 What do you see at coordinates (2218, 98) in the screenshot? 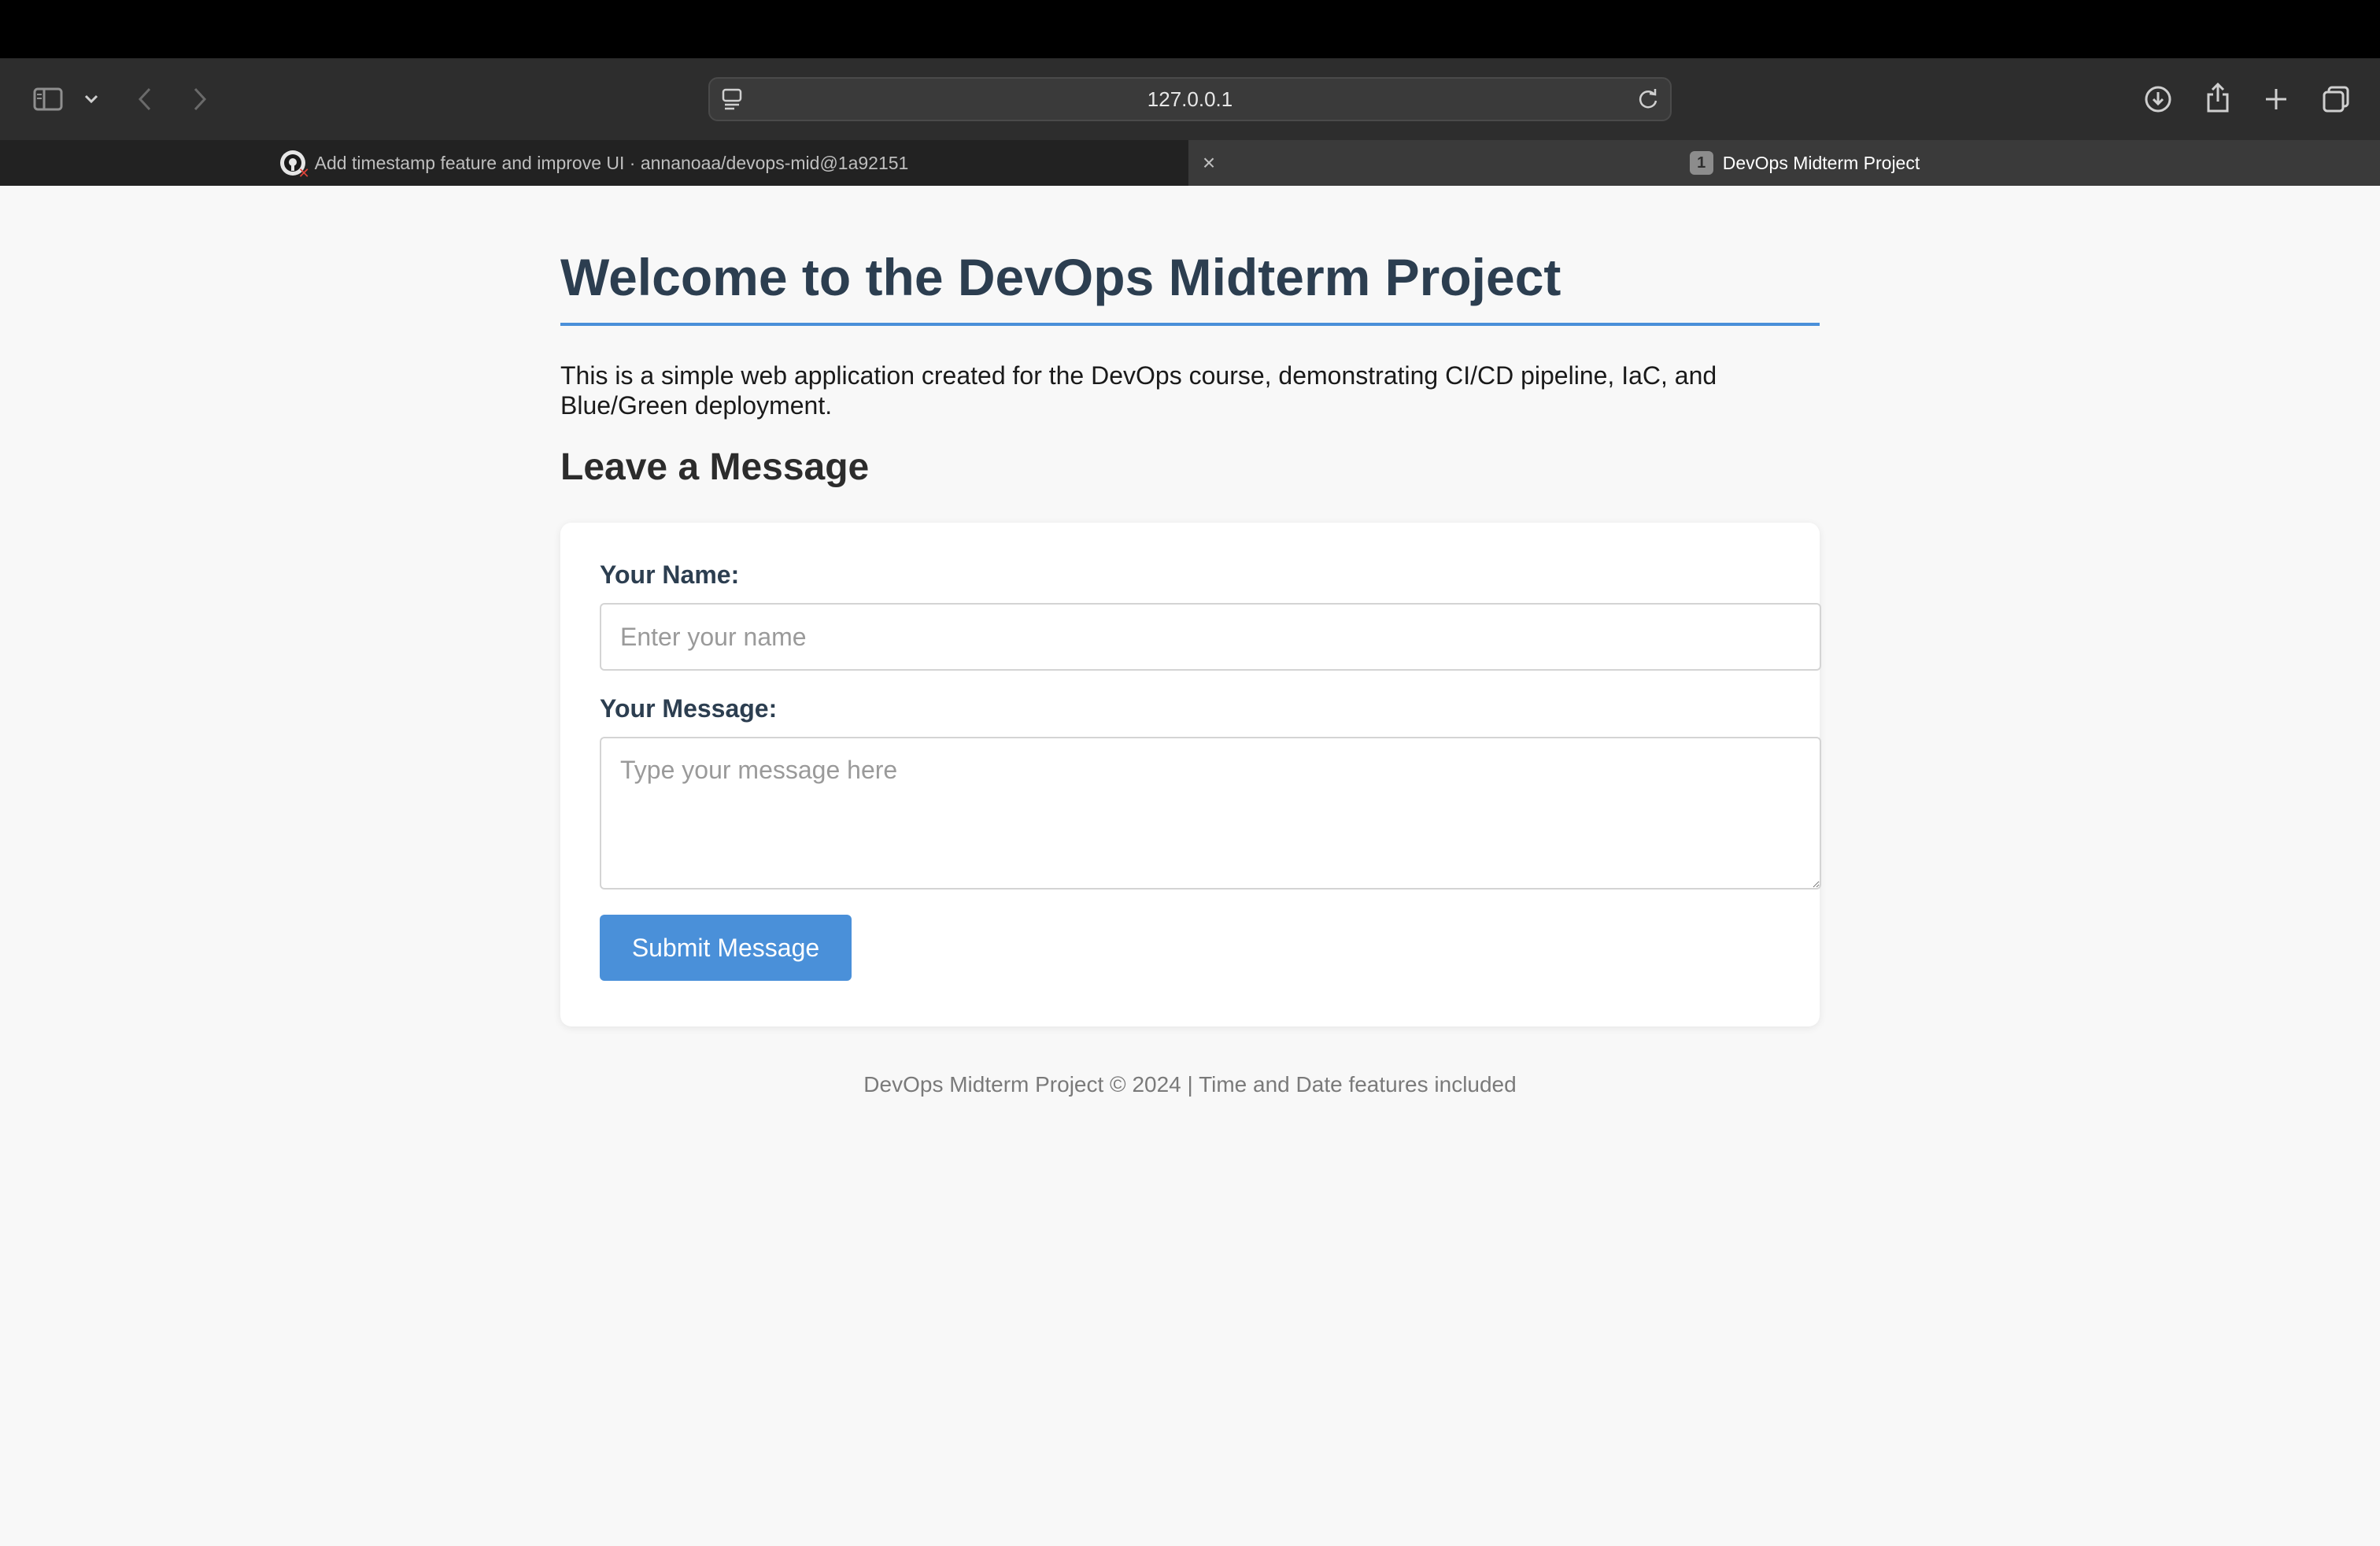
I see `share-icon` at bounding box center [2218, 98].